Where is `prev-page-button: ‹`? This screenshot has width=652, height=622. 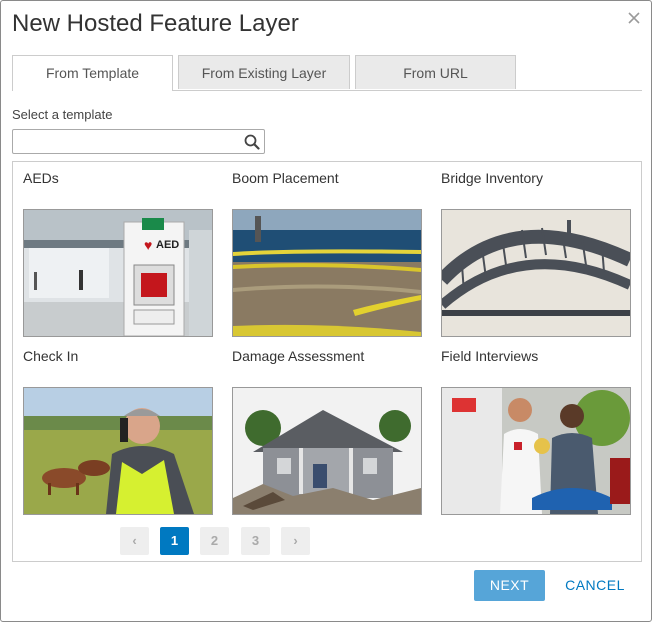 prev-page-button: ‹ is located at coordinates (134, 541).